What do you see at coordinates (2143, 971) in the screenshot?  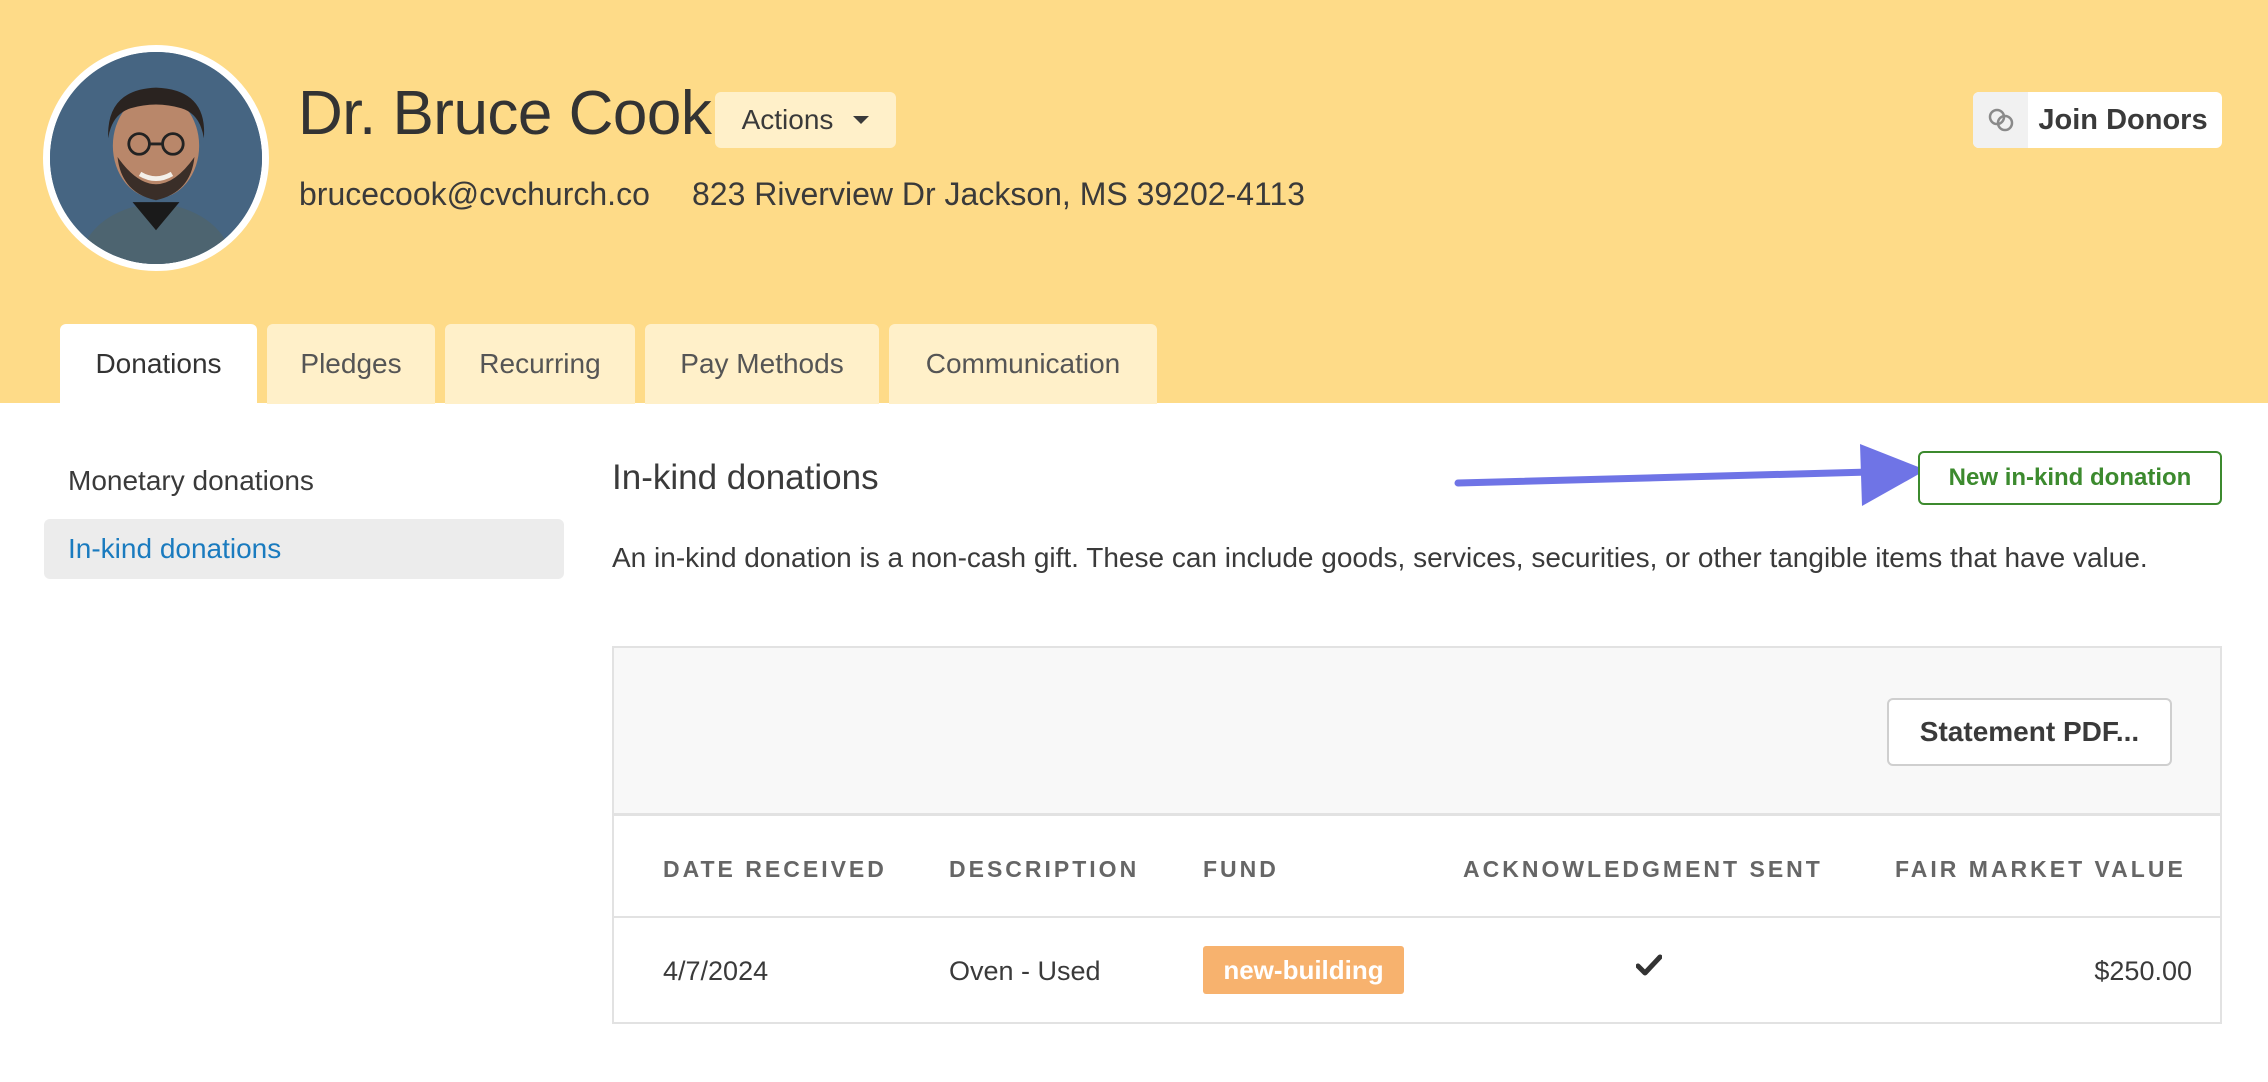 I see `cell-fair-market-value: $250.00` at bounding box center [2143, 971].